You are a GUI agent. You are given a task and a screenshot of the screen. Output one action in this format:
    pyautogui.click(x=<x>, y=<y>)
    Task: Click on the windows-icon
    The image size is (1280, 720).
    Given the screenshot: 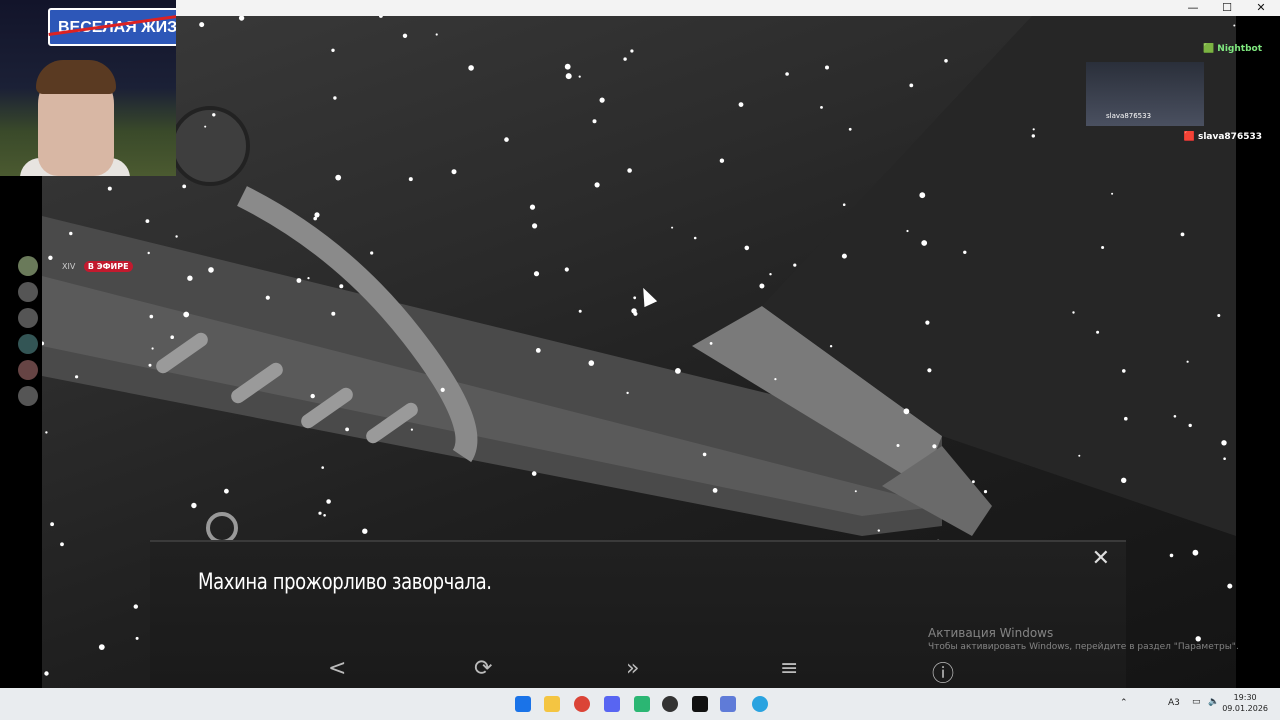 What is the action you would take?
    pyautogui.click(x=523, y=704)
    